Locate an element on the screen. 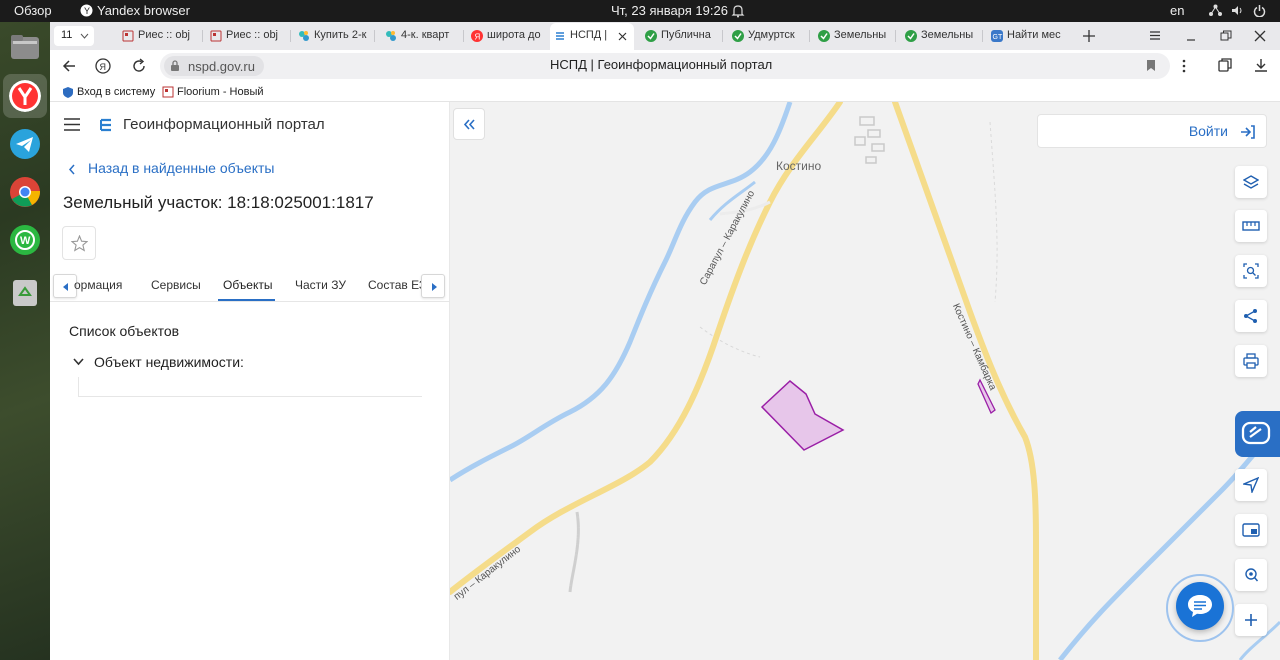 This screenshot has height=660, width=1280. tab-zemelny-1: Земельны is located at coordinates (853, 36).